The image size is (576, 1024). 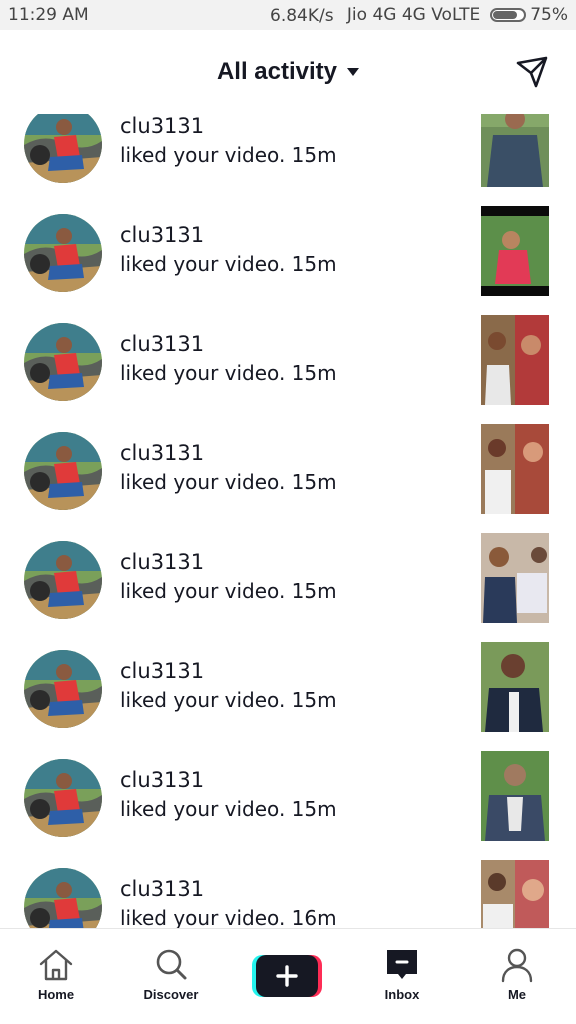 What do you see at coordinates (353, 72) in the screenshot?
I see `chevron-down-icon` at bounding box center [353, 72].